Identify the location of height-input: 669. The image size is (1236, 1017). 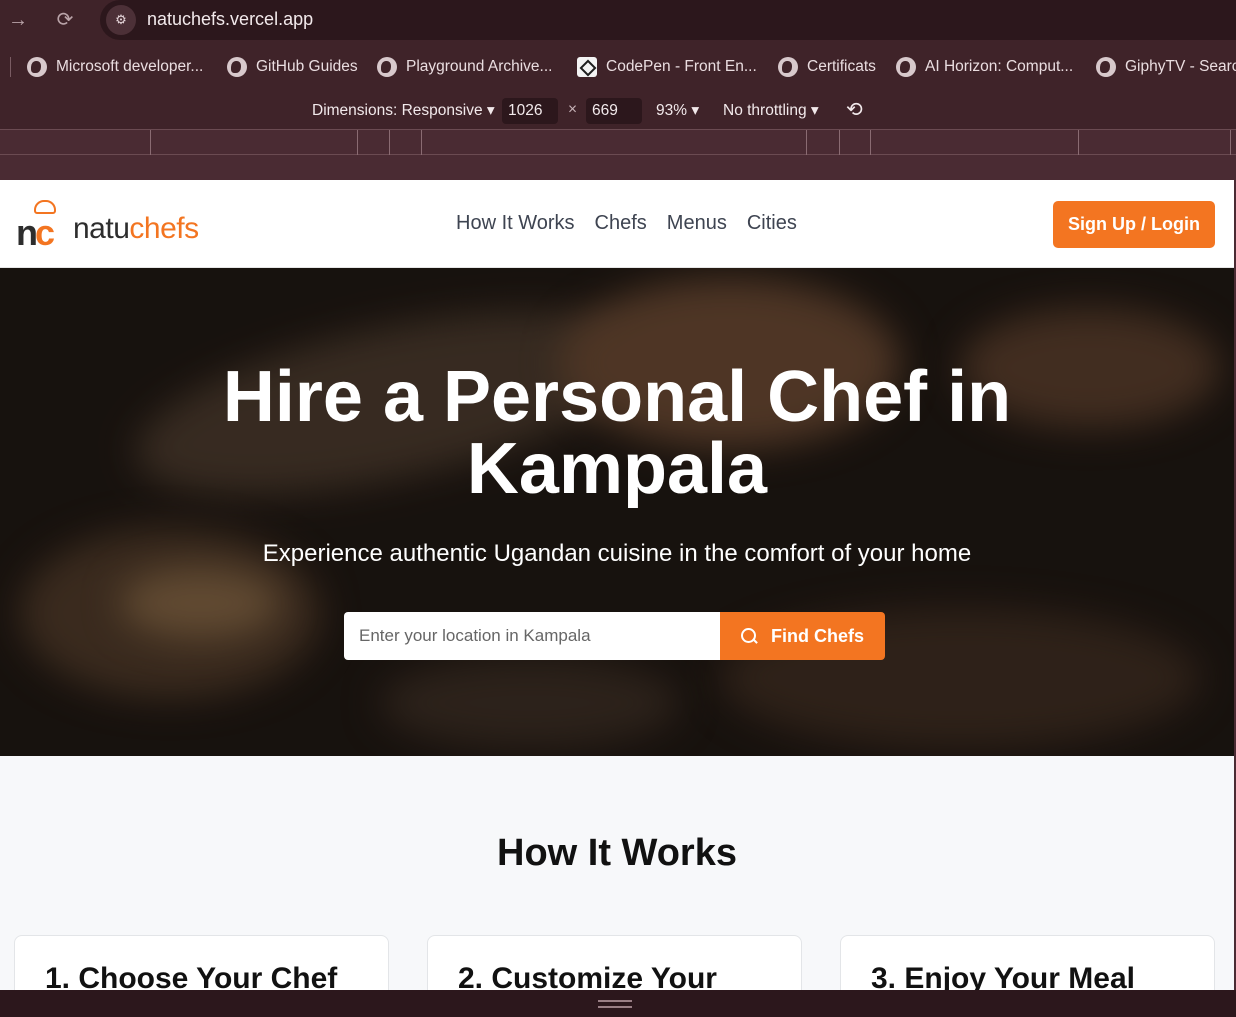
(614, 111).